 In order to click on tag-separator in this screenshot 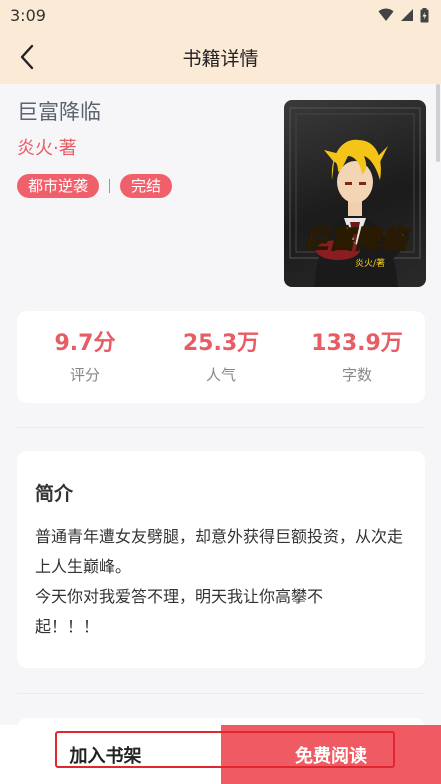, I will do `click(110, 186)`.